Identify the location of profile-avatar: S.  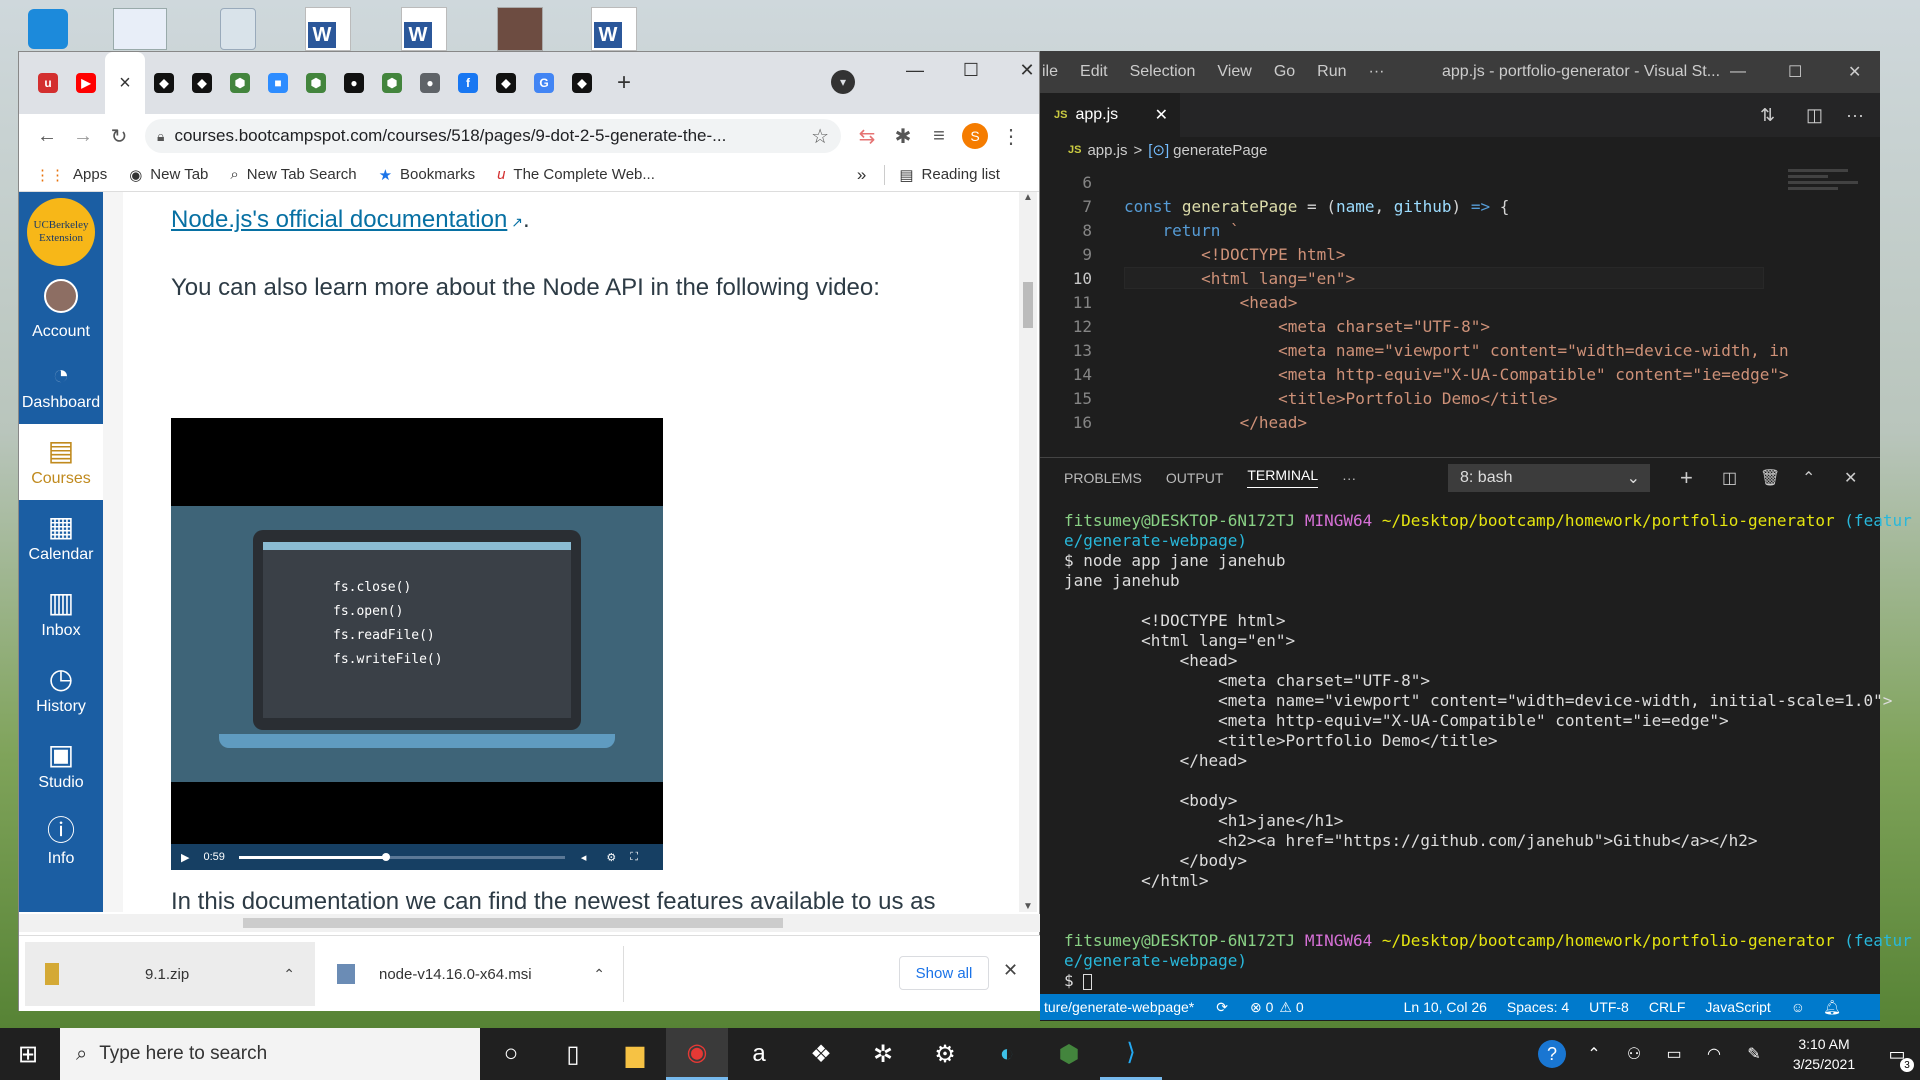
(975, 136).